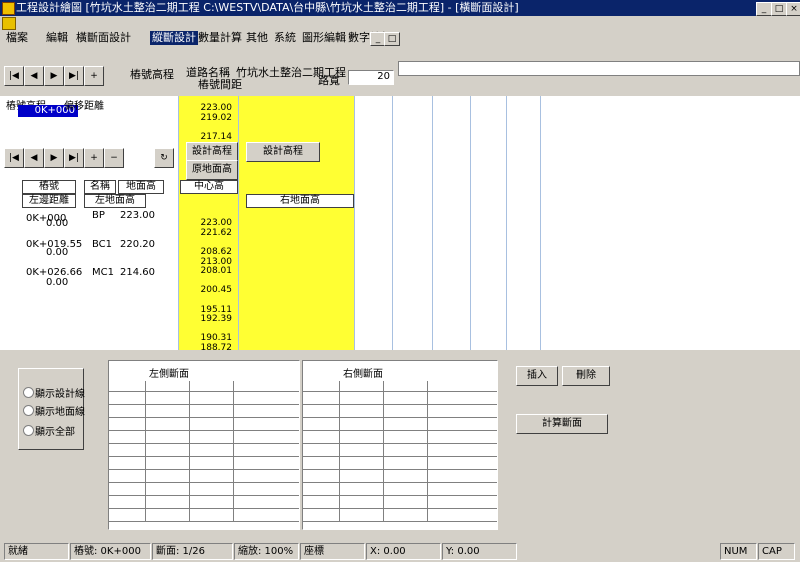  What do you see at coordinates (34, 76) in the screenshot?
I see `prev-record-icon: ◀` at bounding box center [34, 76].